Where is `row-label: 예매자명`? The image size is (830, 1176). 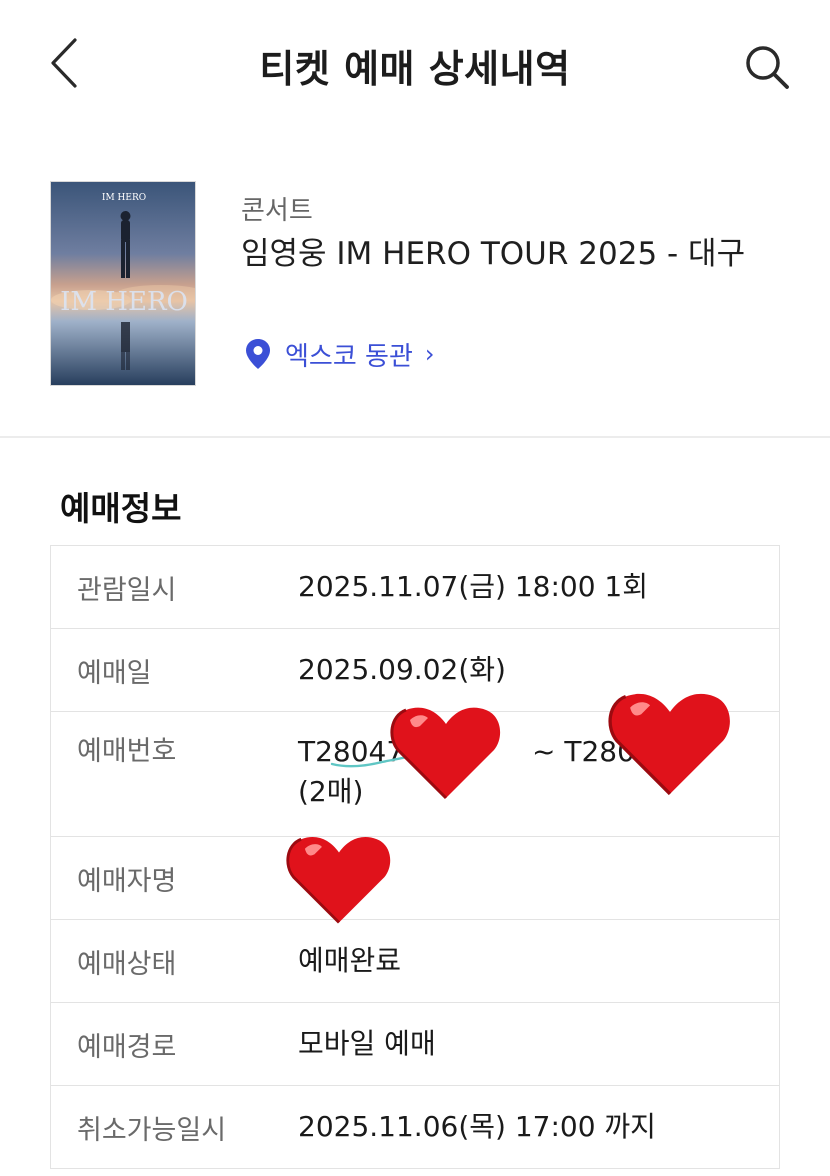
row-label: 예매자명 is located at coordinates (127, 881).